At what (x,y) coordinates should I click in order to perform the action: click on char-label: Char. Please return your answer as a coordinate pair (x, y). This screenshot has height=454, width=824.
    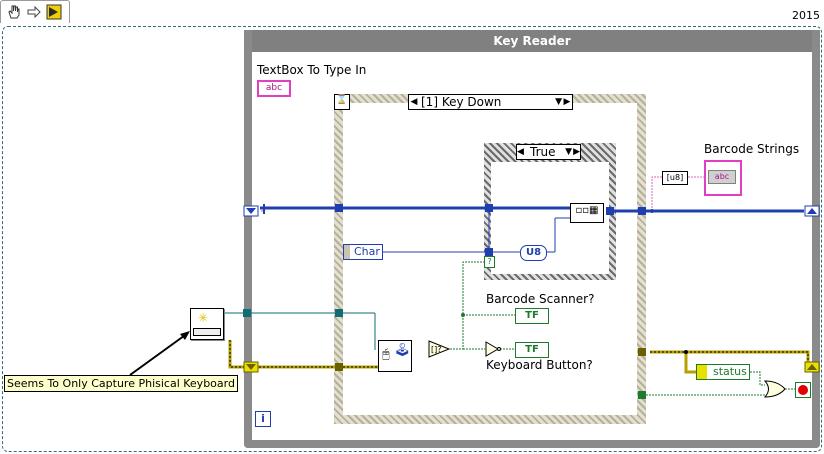
    Looking at the image, I should click on (367, 251).